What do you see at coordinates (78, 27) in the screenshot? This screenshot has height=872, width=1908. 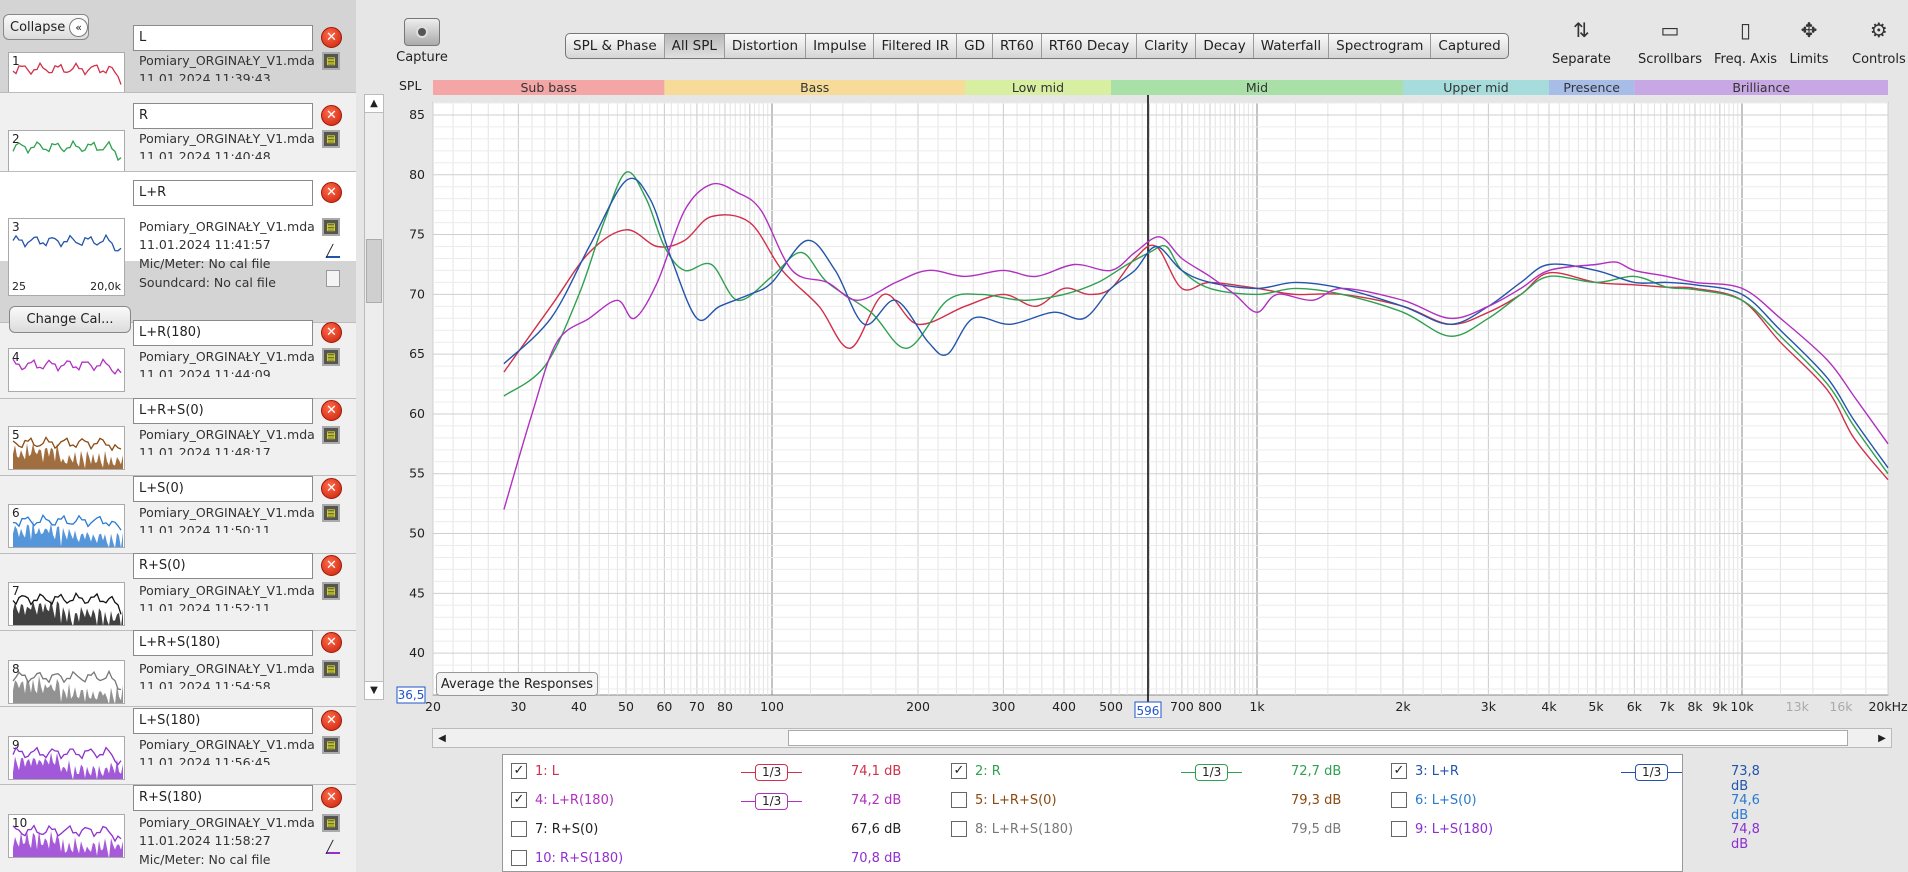 I see `double-chevron-left-icon: «` at bounding box center [78, 27].